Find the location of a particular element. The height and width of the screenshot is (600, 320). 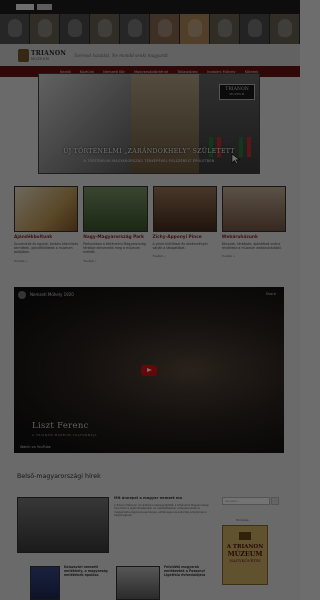

ad-line3: NAGYKÖVETEI is located at coordinates (245, 560).